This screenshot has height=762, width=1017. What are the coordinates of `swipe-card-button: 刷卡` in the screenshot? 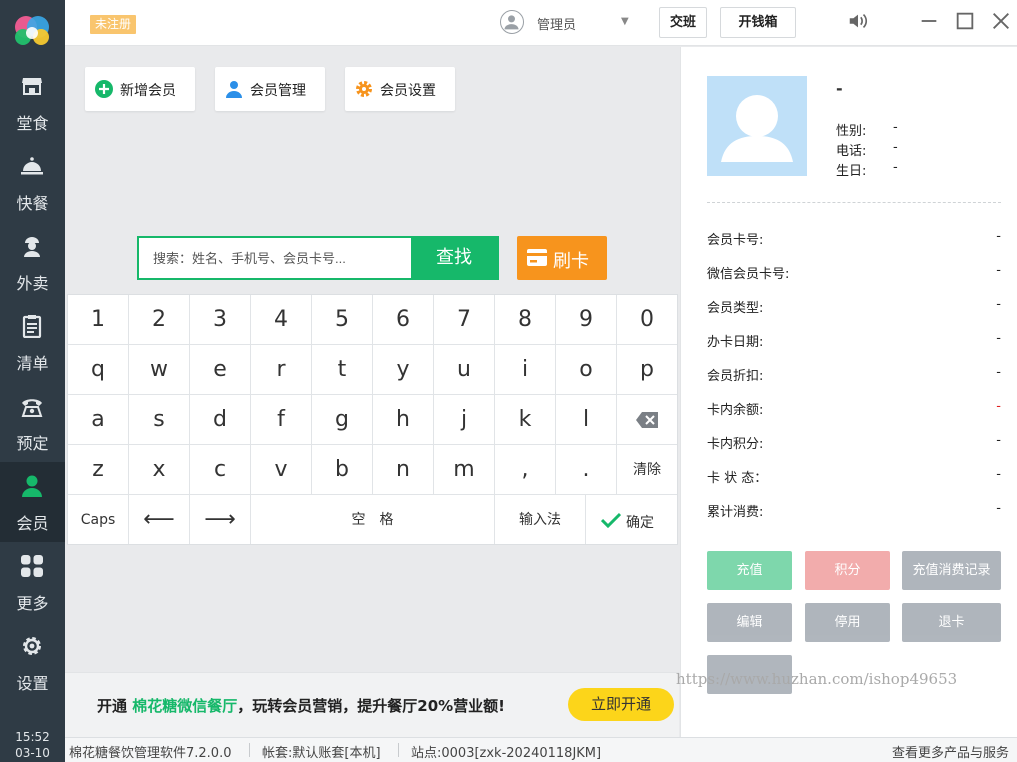 It's located at (562, 258).